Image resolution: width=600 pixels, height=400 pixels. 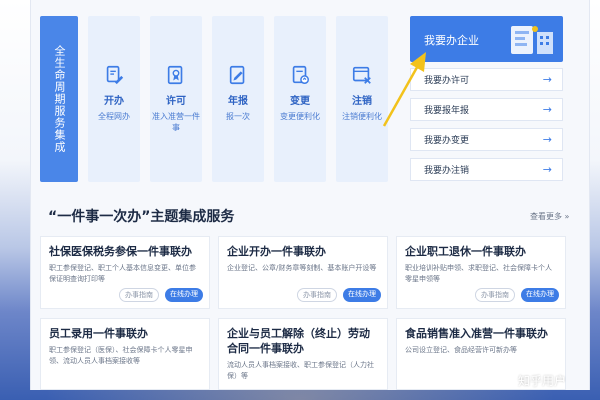 What do you see at coordinates (176, 101) in the screenshot?
I see `service-title: 许可` at bounding box center [176, 101].